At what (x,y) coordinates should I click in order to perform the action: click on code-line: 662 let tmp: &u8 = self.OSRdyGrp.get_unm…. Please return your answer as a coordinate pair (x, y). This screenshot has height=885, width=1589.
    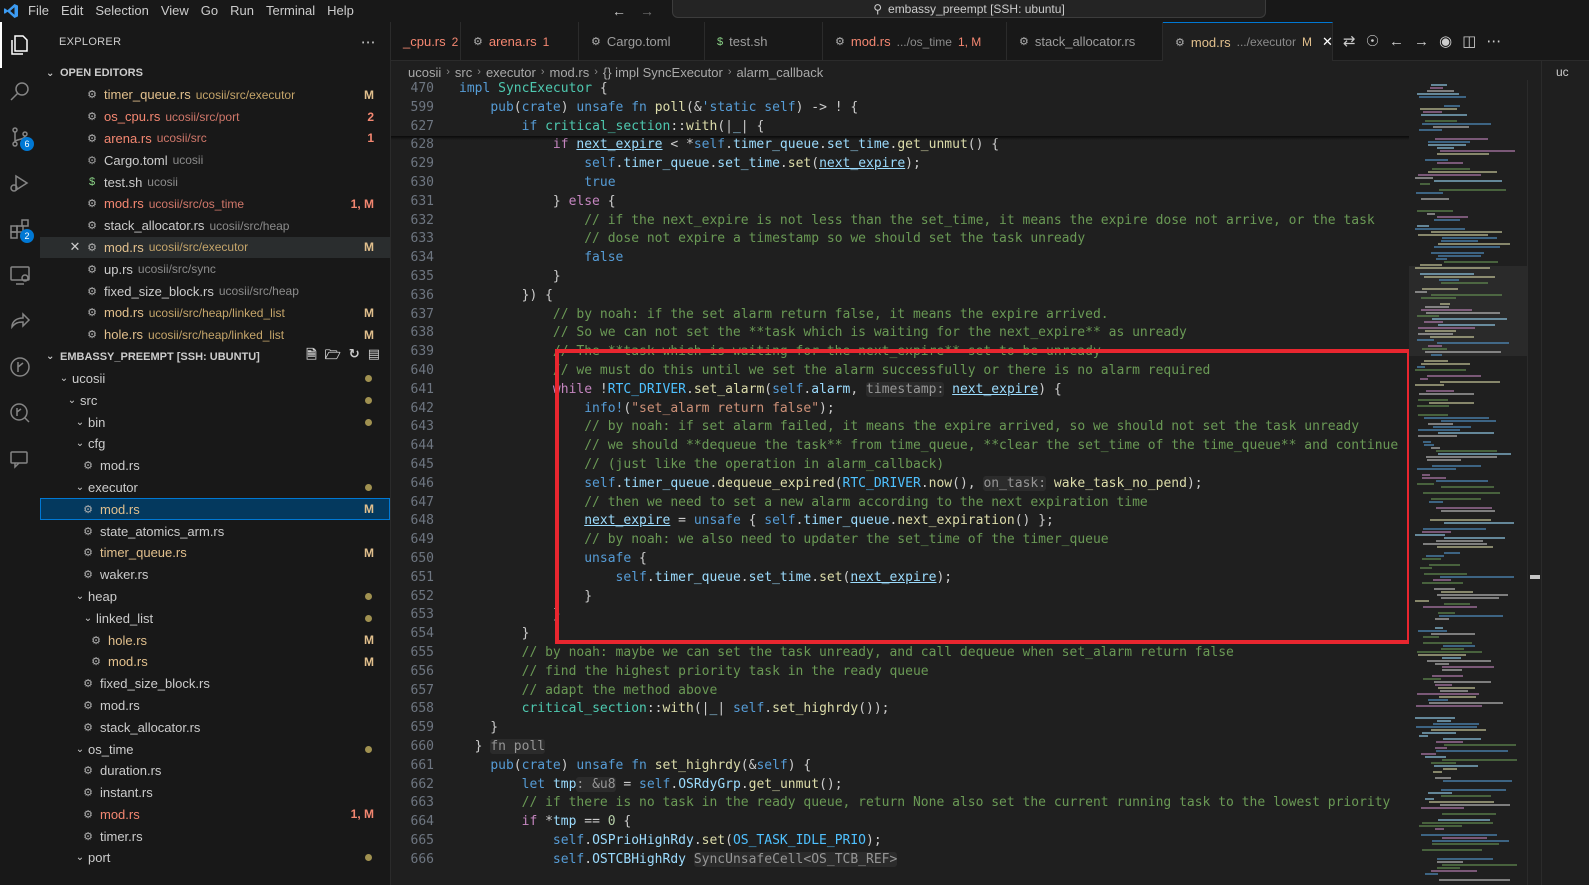
    Looking at the image, I should click on (900, 785).